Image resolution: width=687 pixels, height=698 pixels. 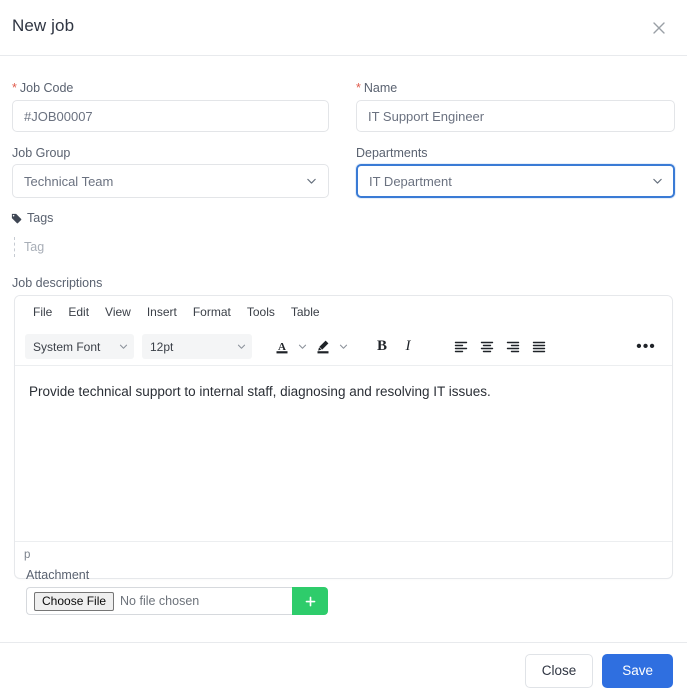 I want to click on menu-item-file: File, so click(x=42, y=312).